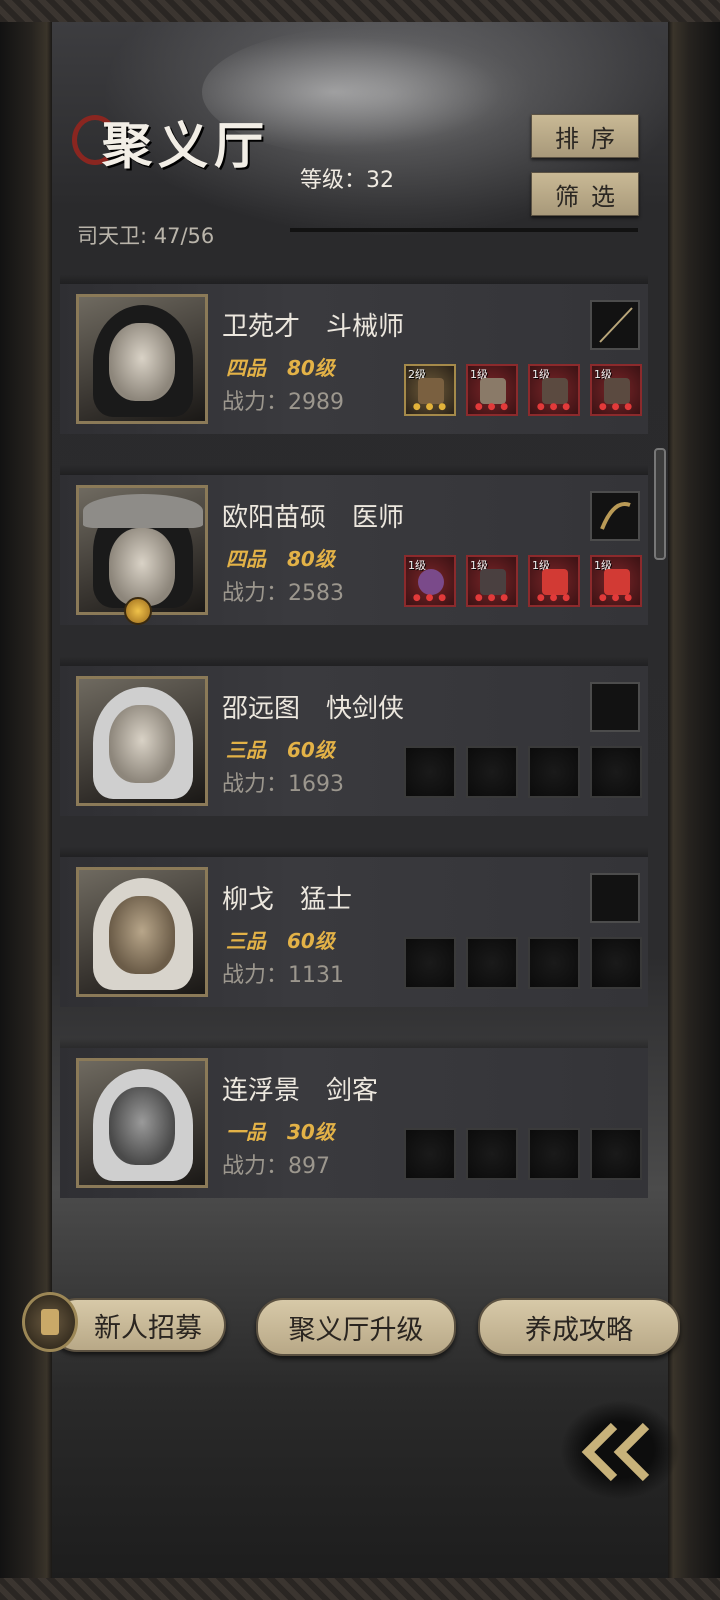 This screenshot has height=1600, width=720. I want to click on top-frame, so click(360, 11).